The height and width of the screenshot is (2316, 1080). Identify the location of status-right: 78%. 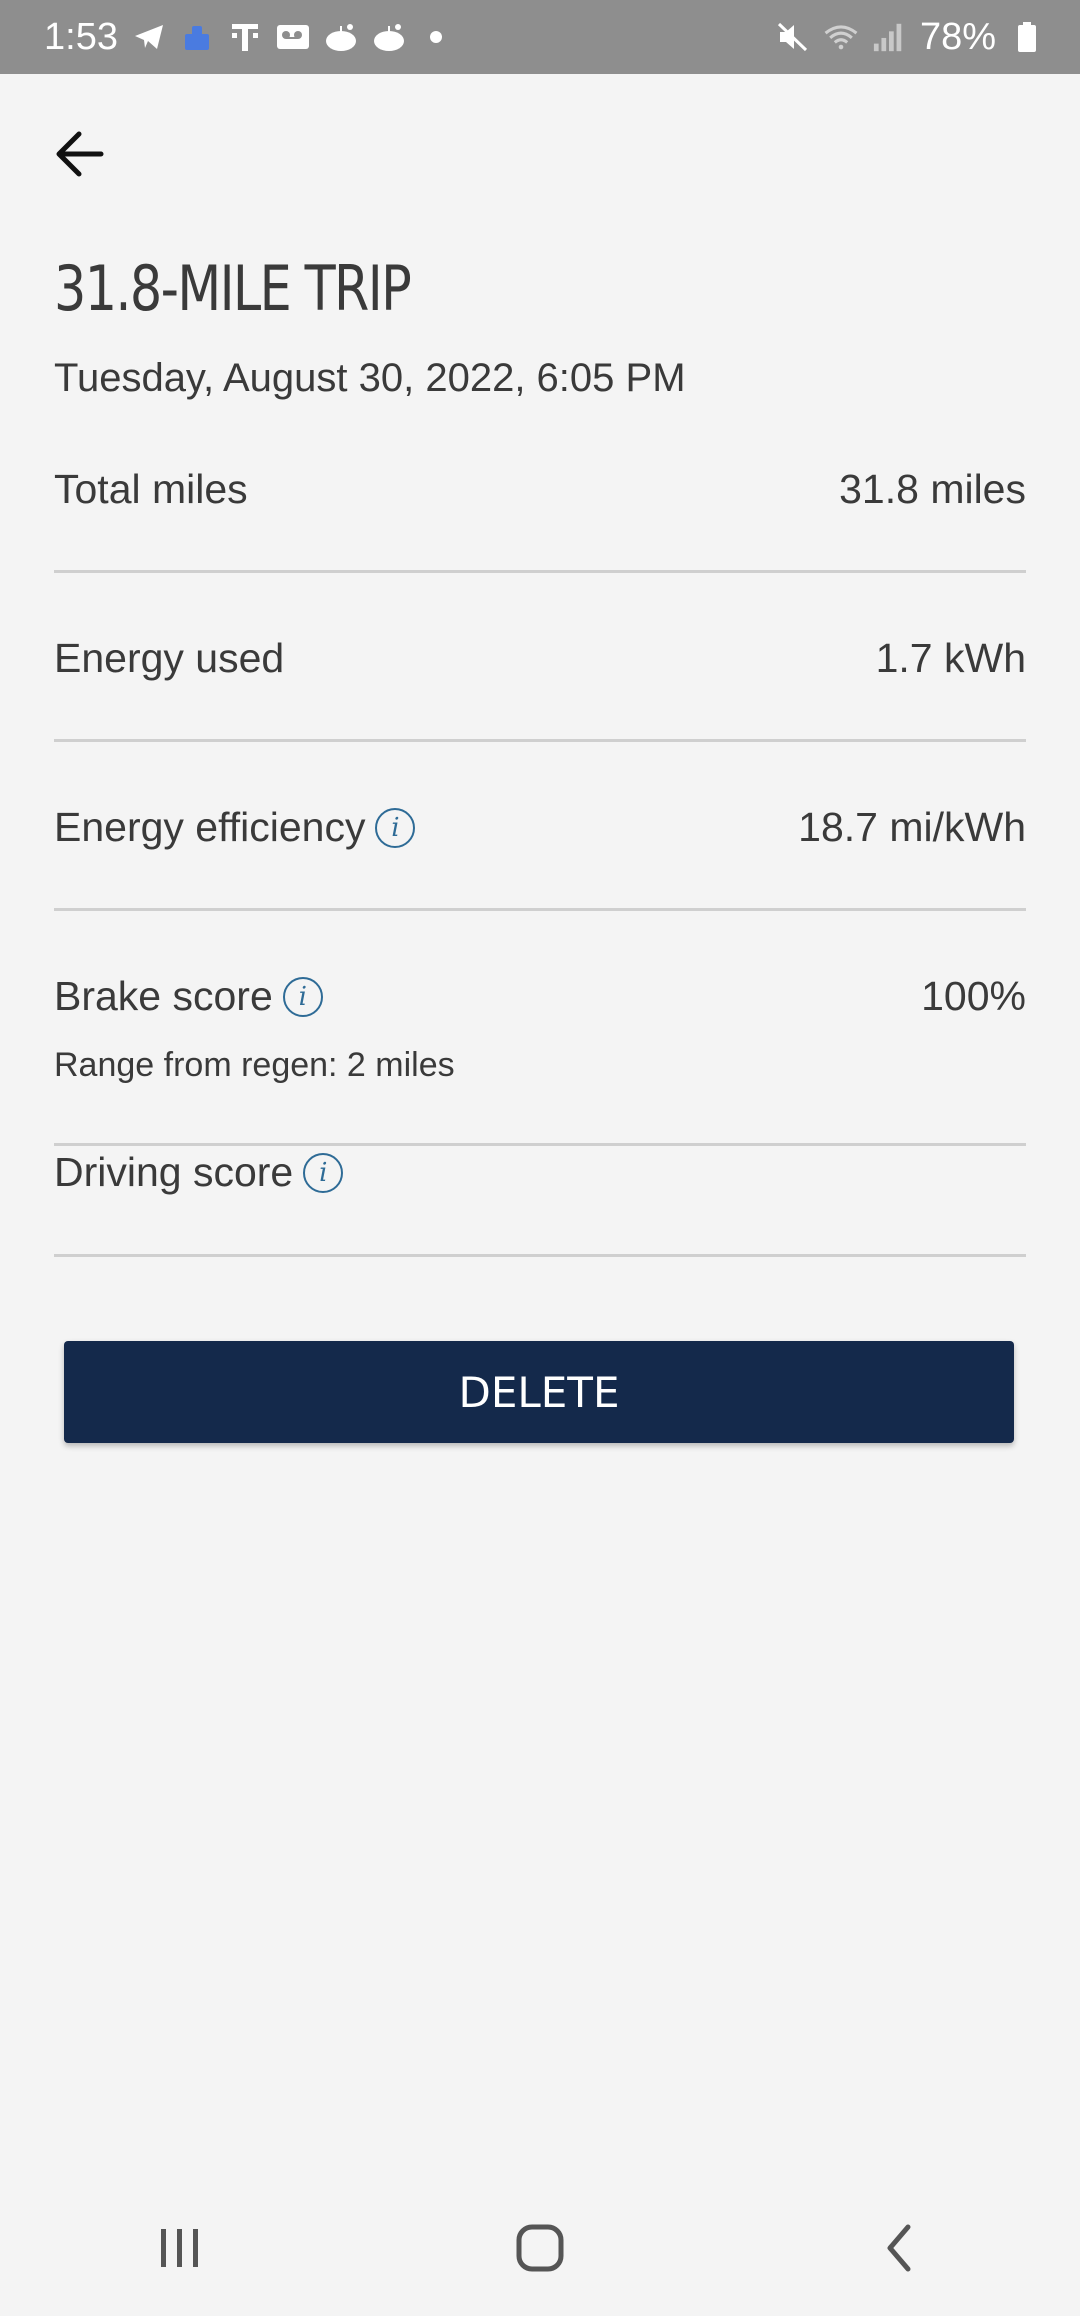
(910, 37).